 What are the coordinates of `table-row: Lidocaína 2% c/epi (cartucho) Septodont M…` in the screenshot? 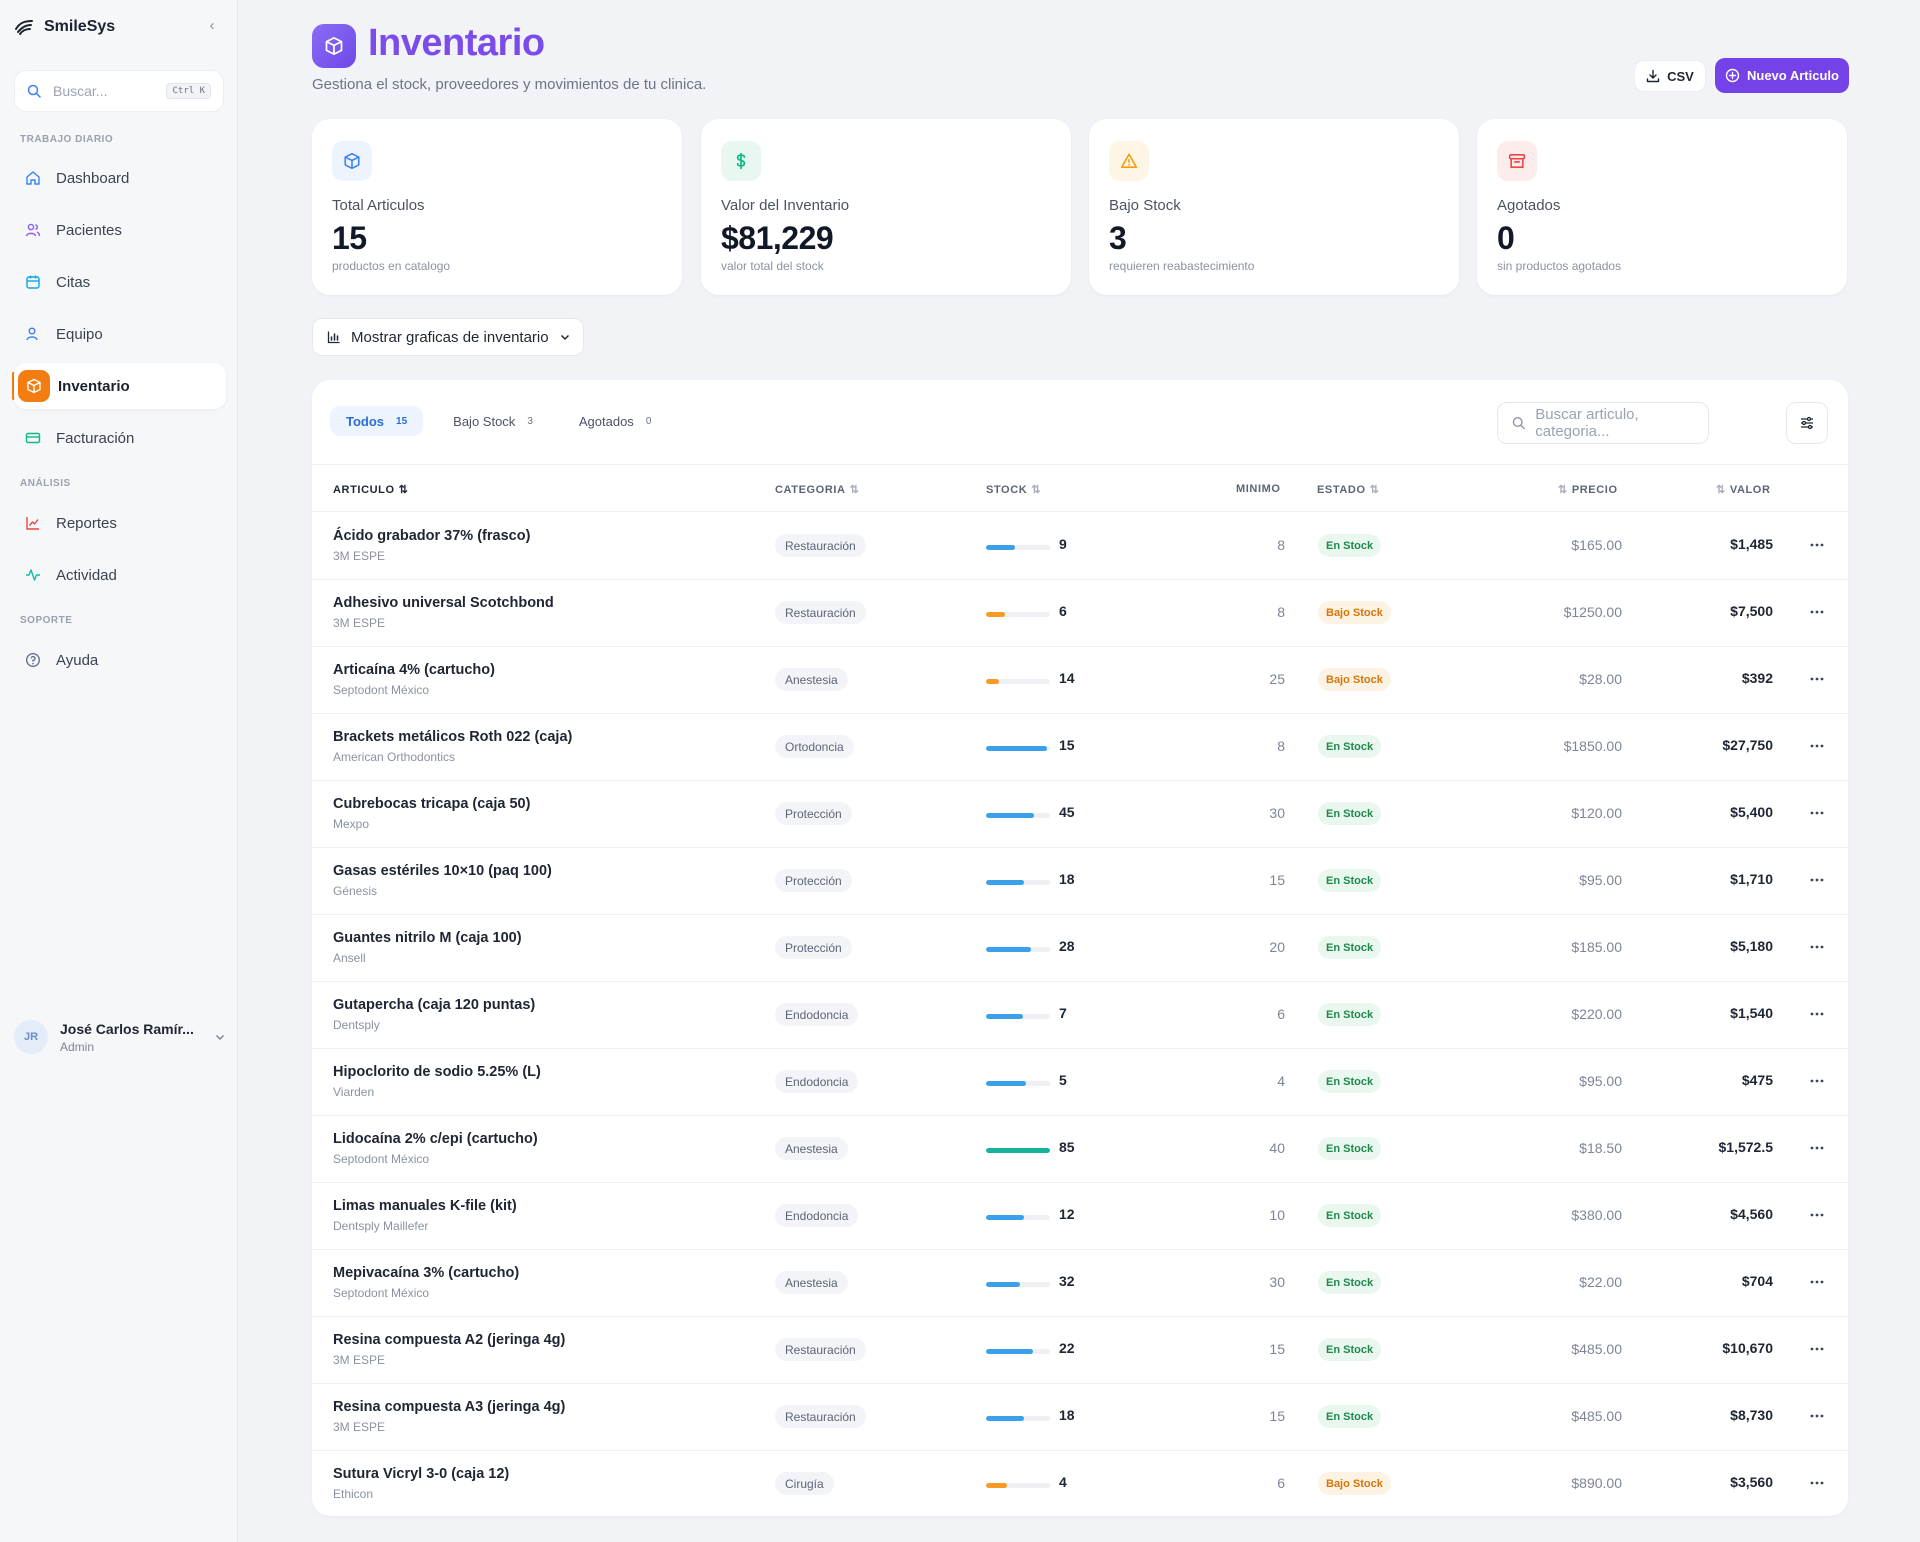 It's located at (1080, 1149).